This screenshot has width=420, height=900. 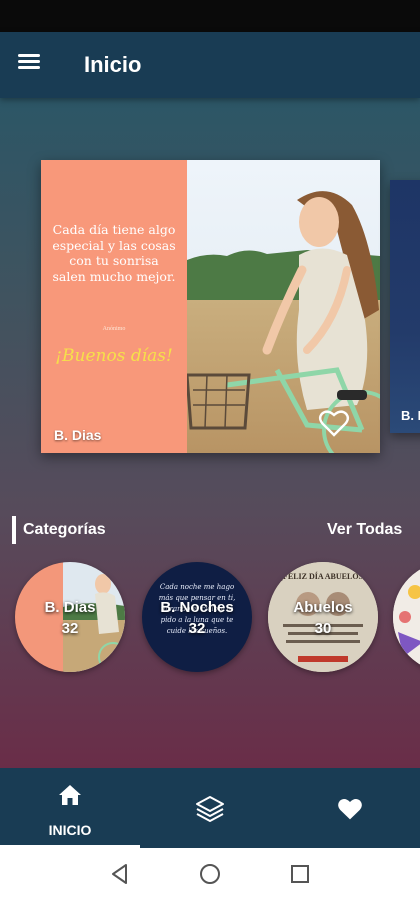 I want to click on see-all-link: Ver Todas, so click(x=364, y=530).